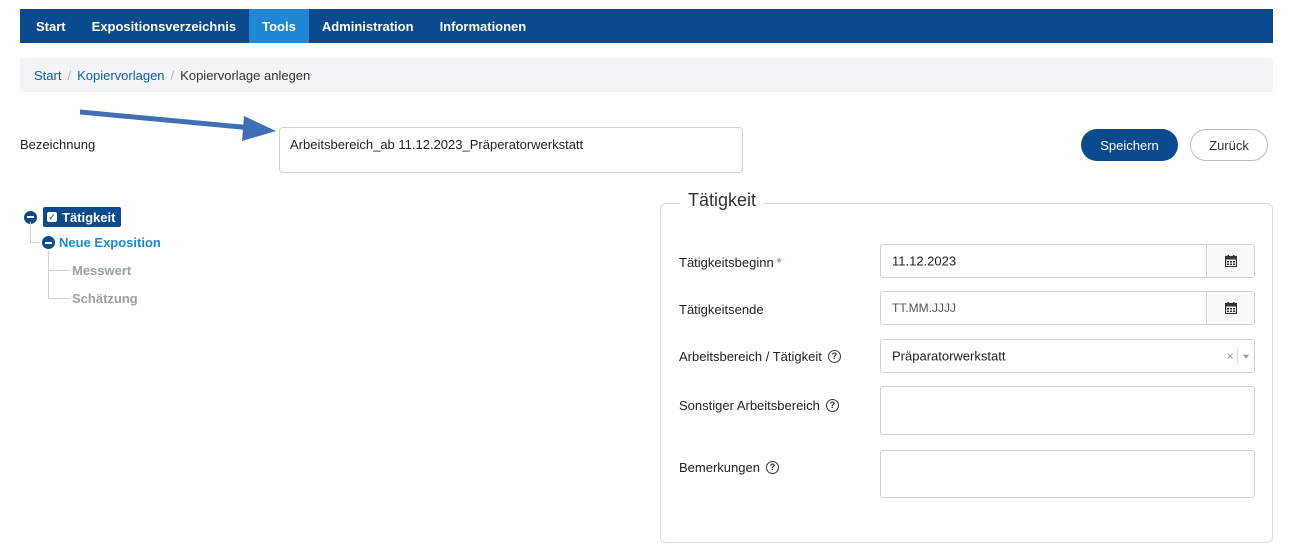 The height and width of the screenshot is (543, 1293). Describe the element at coordinates (483, 26) in the screenshot. I see `nav-item-informationen: Informationen` at that location.